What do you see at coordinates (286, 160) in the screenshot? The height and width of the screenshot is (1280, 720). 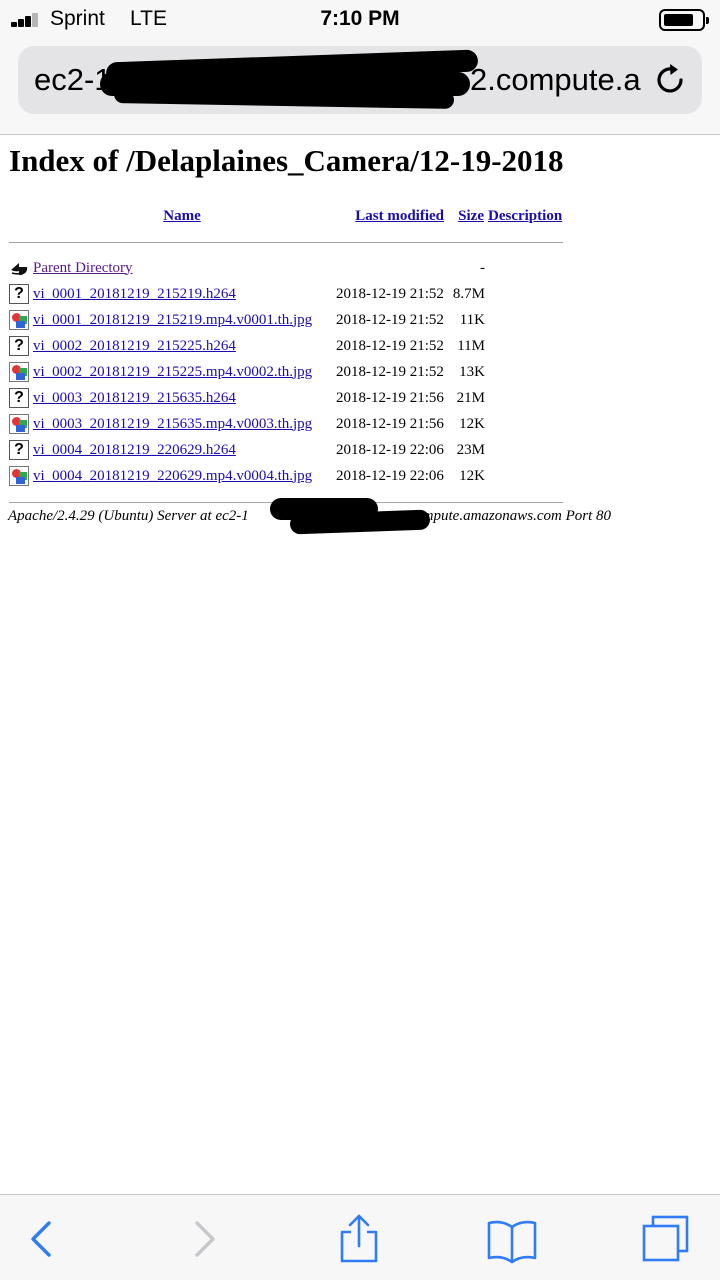 I see `page-title: Index of /Delaplaines_Camera/12-19-2018` at bounding box center [286, 160].